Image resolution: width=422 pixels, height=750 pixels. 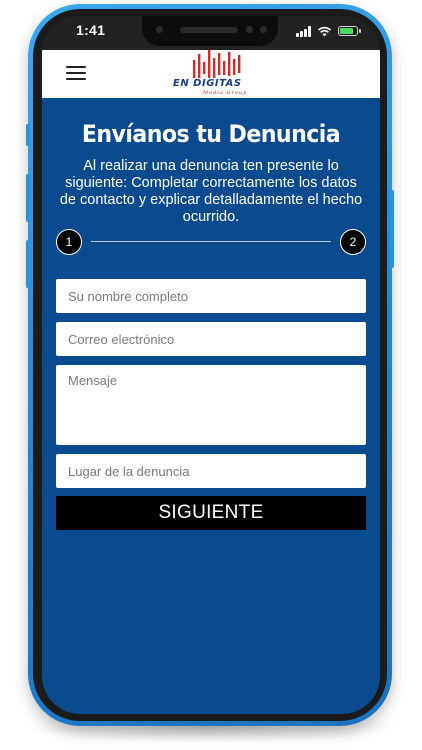 I want to click on form-stepper: 1 2, so click(x=211, y=242).